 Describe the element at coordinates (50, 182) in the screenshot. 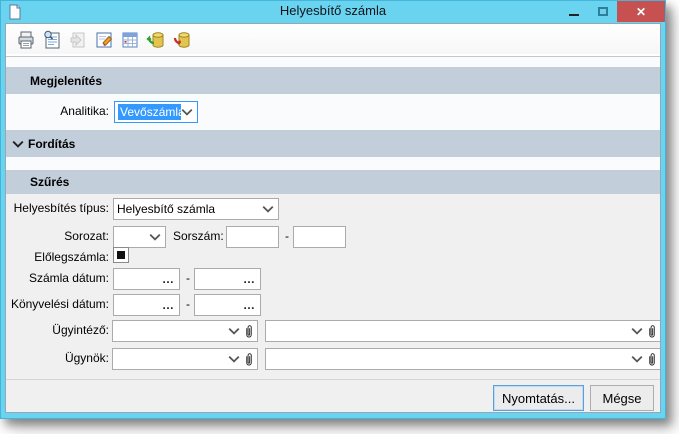

I see `section-title: Szűrés` at that location.